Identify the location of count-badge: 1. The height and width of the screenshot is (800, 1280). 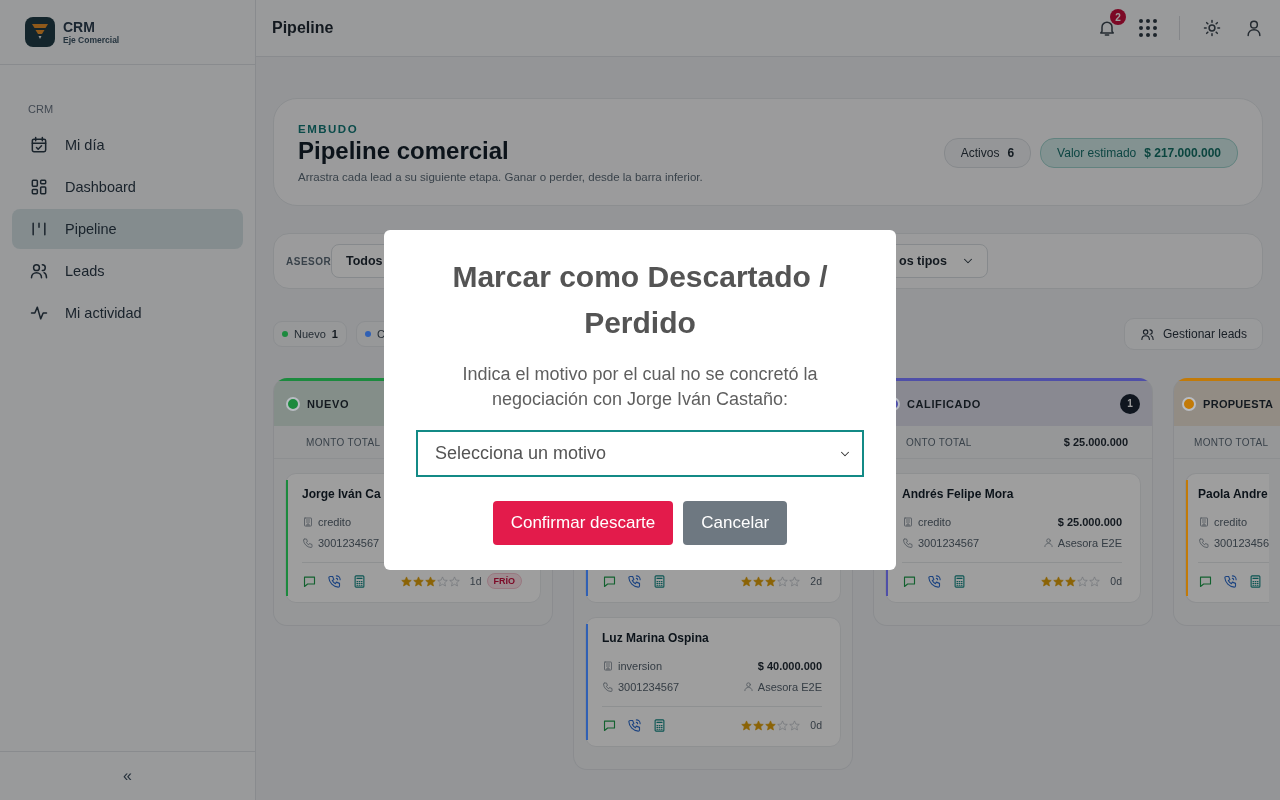
(1130, 403).